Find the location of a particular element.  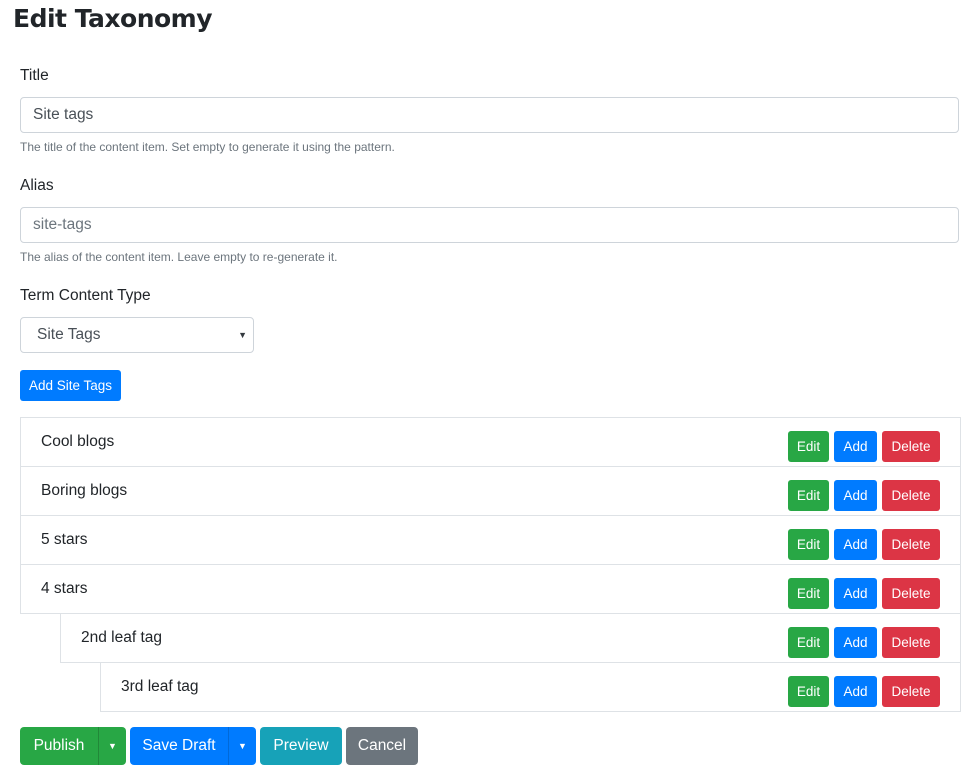

term-row: Boring blogs Edit Add Delete is located at coordinates (490, 491).